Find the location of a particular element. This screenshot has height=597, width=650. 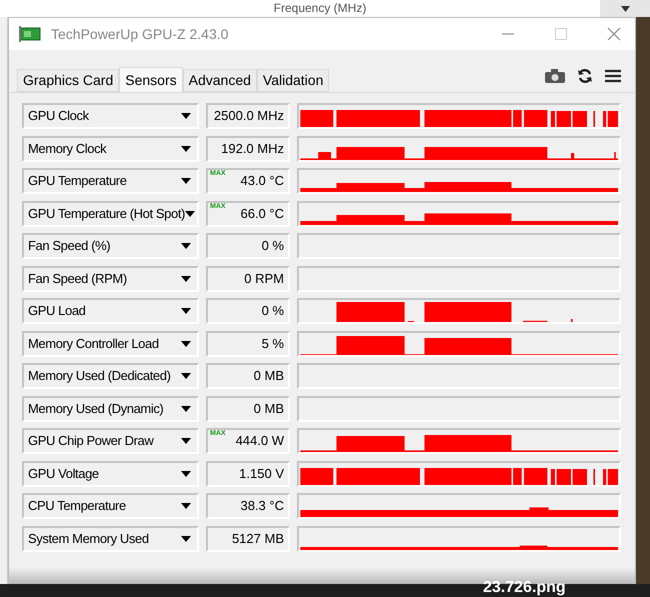

sensor-dropdown: GPU Voltage is located at coordinates (110, 473).